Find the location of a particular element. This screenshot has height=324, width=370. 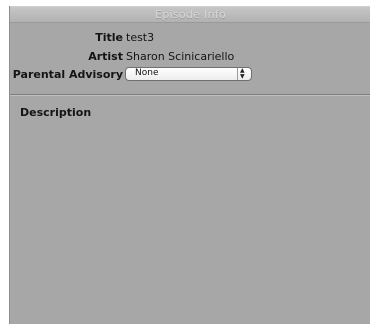

panel-titlebar: Episode Info is located at coordinates (190, 14).